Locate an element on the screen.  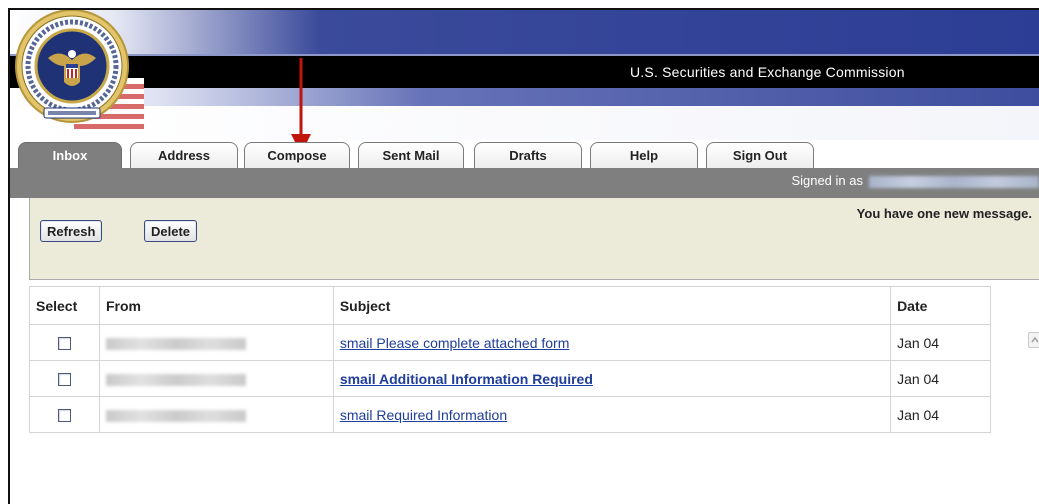
tab-sign-out: Sign Out is located at coordinates (760, 156).